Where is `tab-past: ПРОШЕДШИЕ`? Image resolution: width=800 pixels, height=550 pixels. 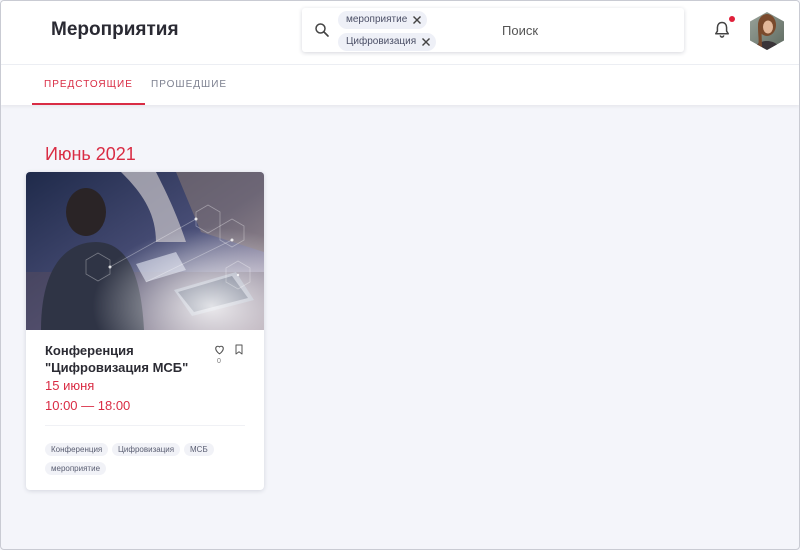 tab-past: ПРОШЕДШИЕ is located at coordinates (189, 85).